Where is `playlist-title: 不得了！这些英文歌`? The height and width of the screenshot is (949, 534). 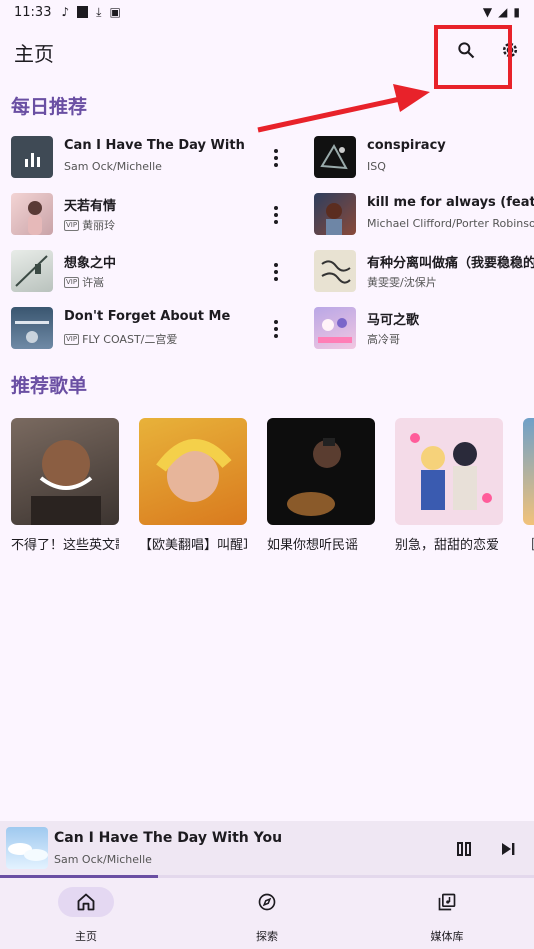
playlist-title: 不得了！这些英文歌 is located at coordinates (65, 545).